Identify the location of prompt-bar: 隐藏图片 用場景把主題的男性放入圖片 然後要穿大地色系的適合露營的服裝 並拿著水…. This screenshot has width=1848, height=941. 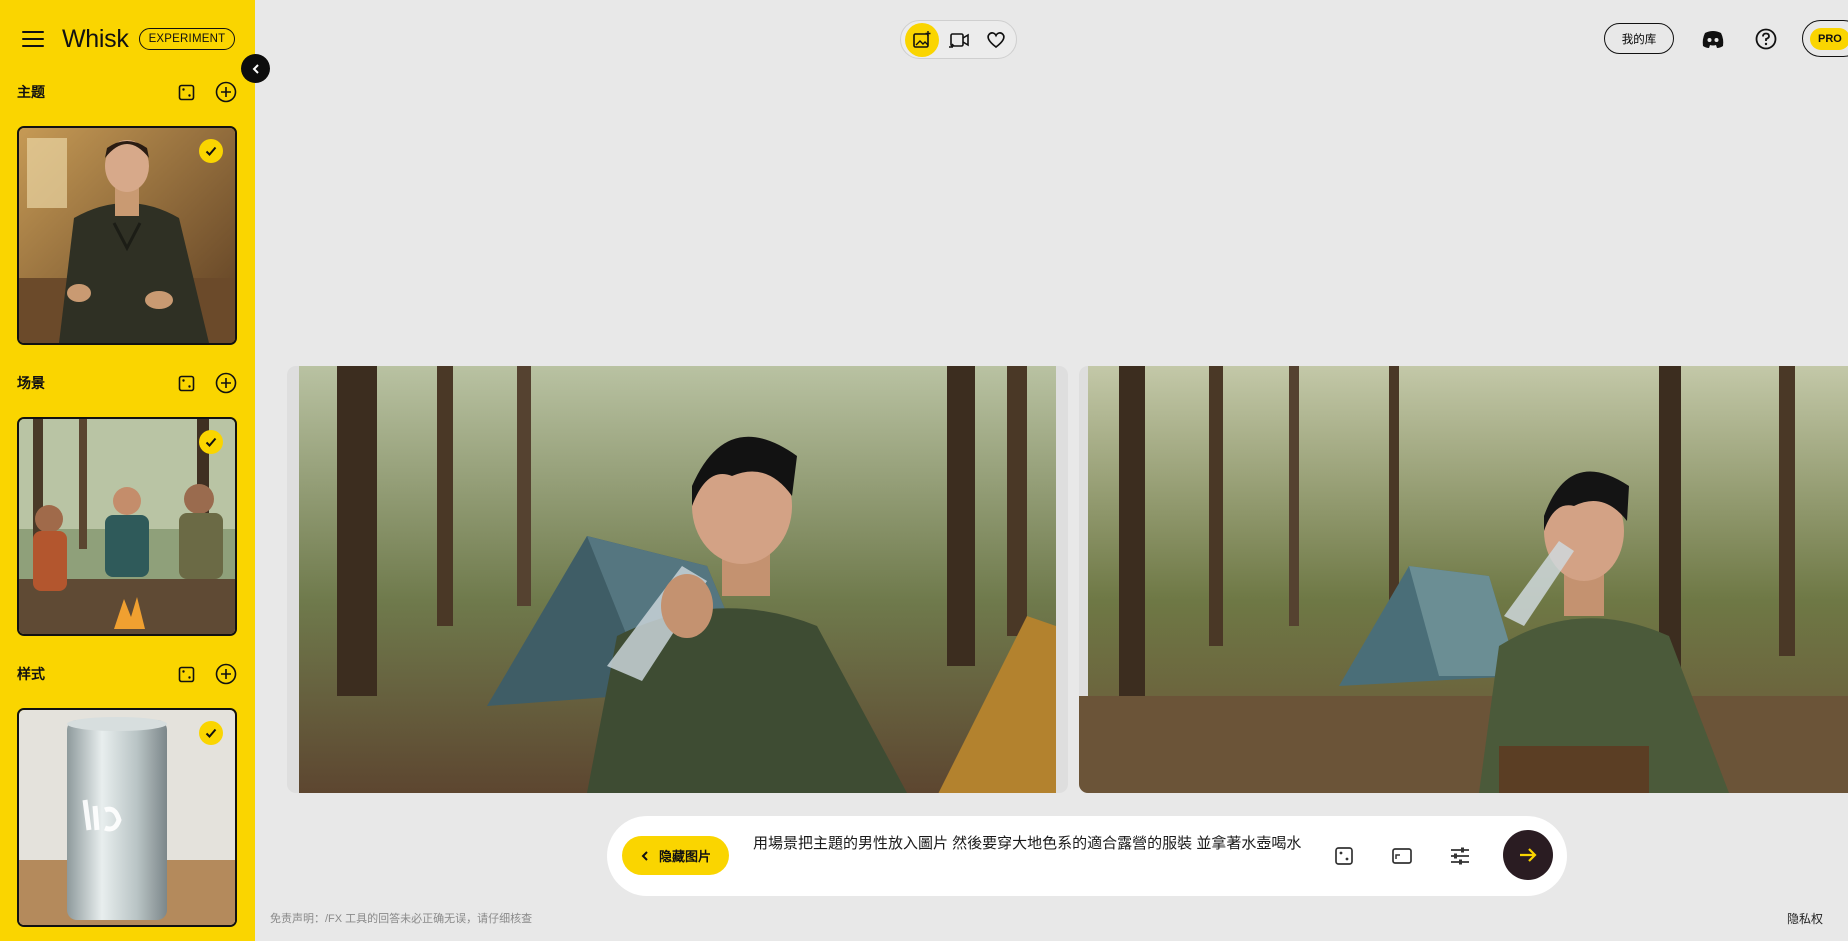
(1087, 856).